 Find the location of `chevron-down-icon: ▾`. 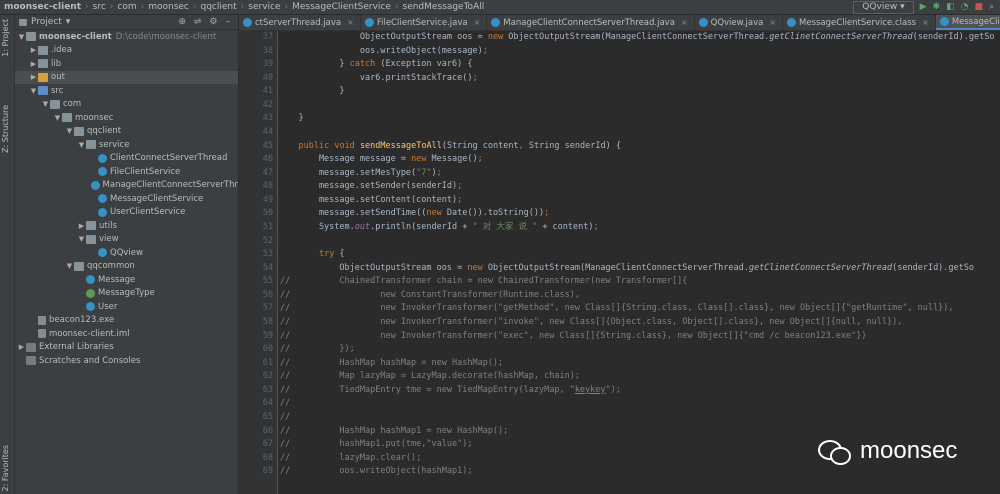

chevron-down-icon: ▾ is located at coordinates (68, 22).